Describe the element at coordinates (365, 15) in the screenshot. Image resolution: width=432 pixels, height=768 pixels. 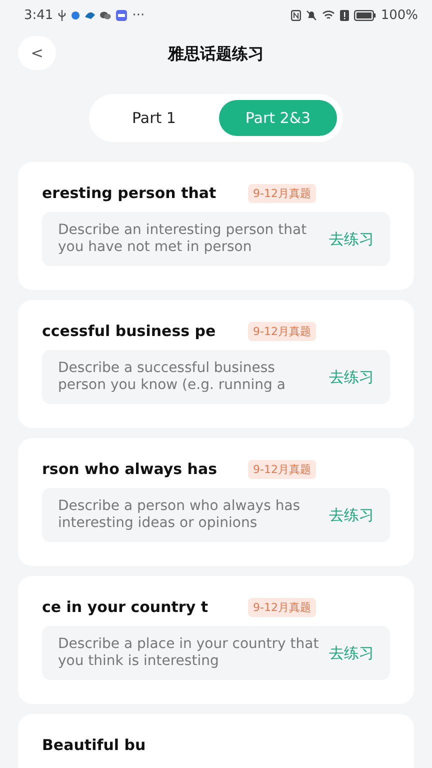
I see `battery-icon` at that location.